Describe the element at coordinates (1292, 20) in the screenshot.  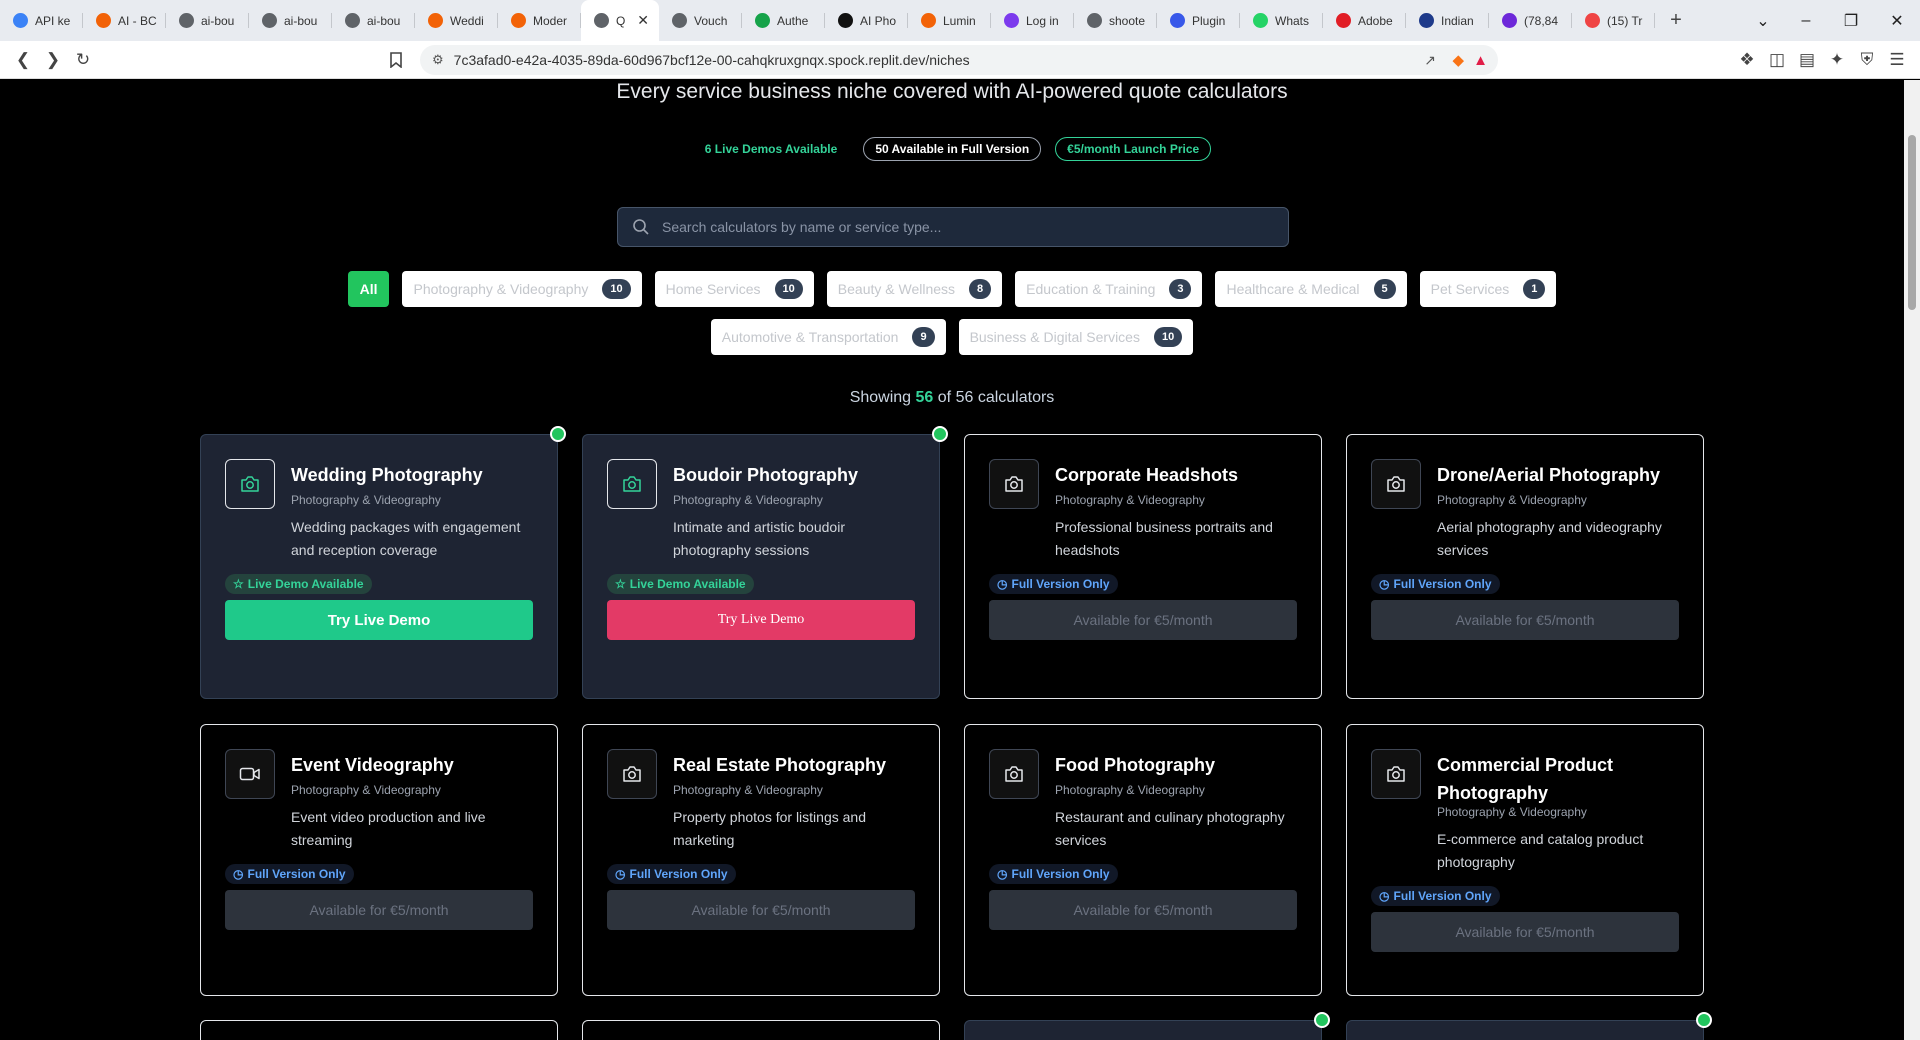
I see `tab-label: Whats` at that location.